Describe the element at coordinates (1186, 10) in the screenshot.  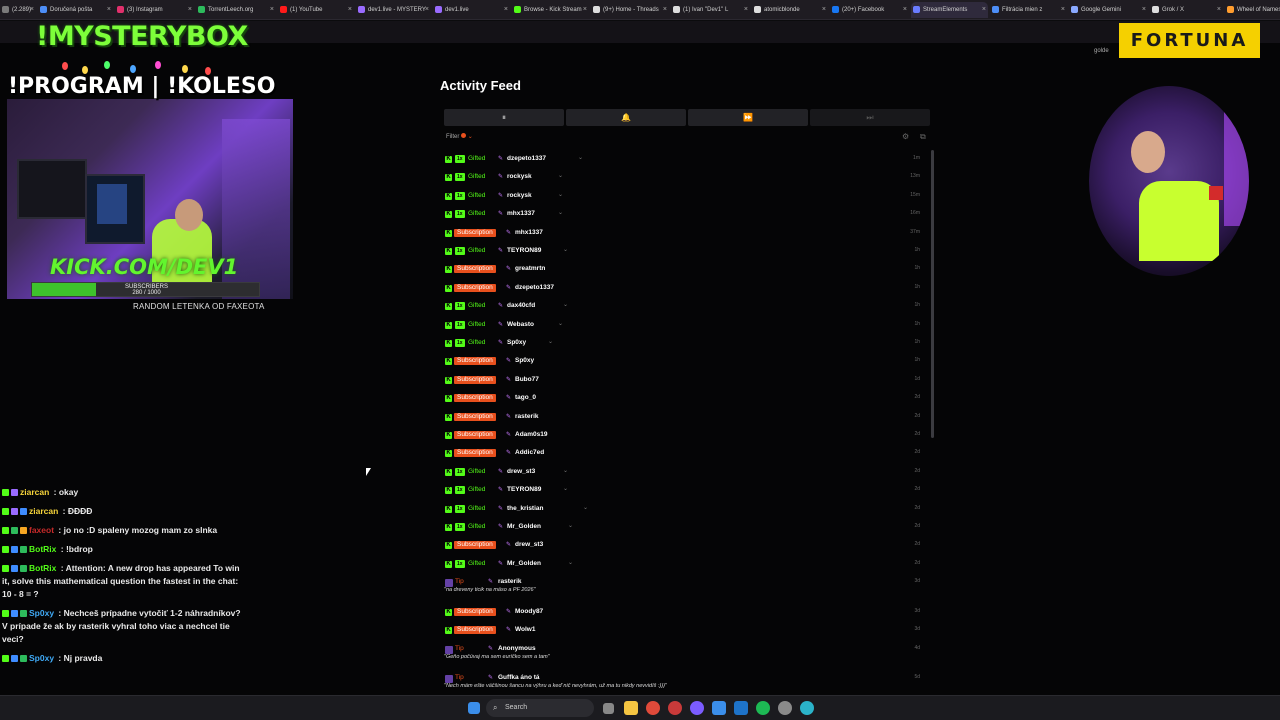
I see `browser-tab: Grok / X ×` at that location.